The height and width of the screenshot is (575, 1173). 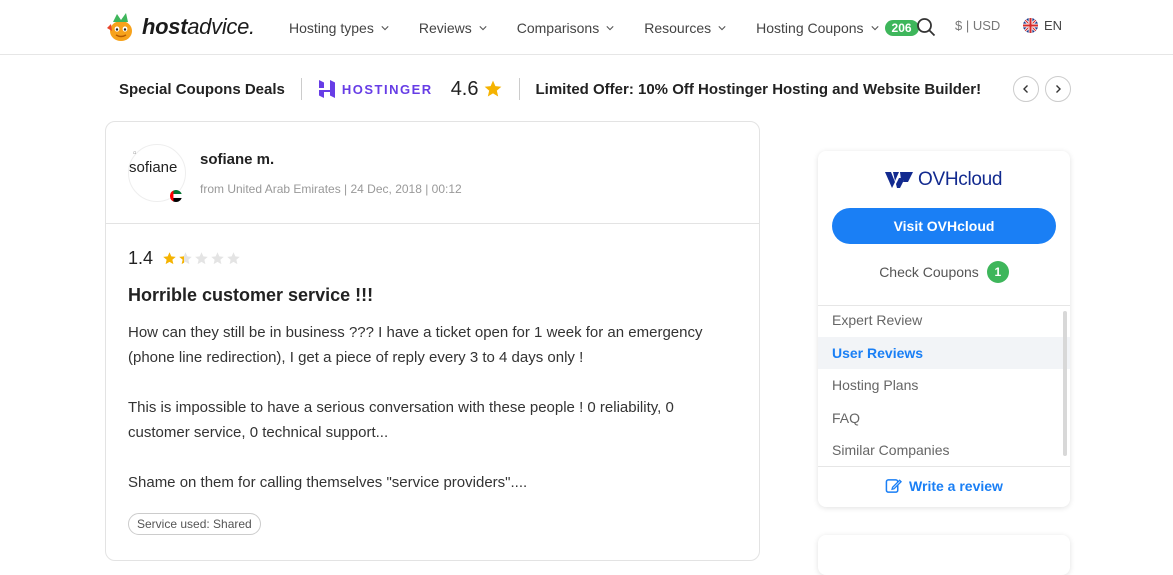 What do you see at coordinates (944, 450) in the screenshot?
I see `sidebar-item-similar-companies: Similar Companies` at bounding box center [944, 450].